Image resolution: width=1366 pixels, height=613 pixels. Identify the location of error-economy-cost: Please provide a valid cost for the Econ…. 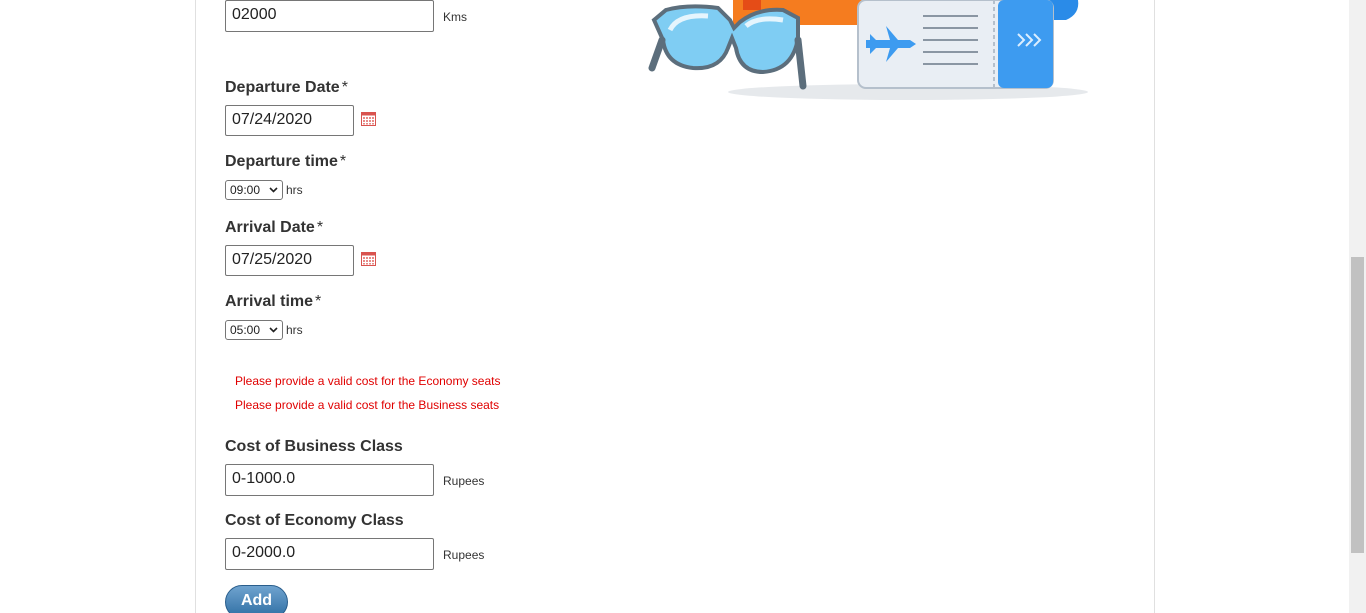
(368, 381).